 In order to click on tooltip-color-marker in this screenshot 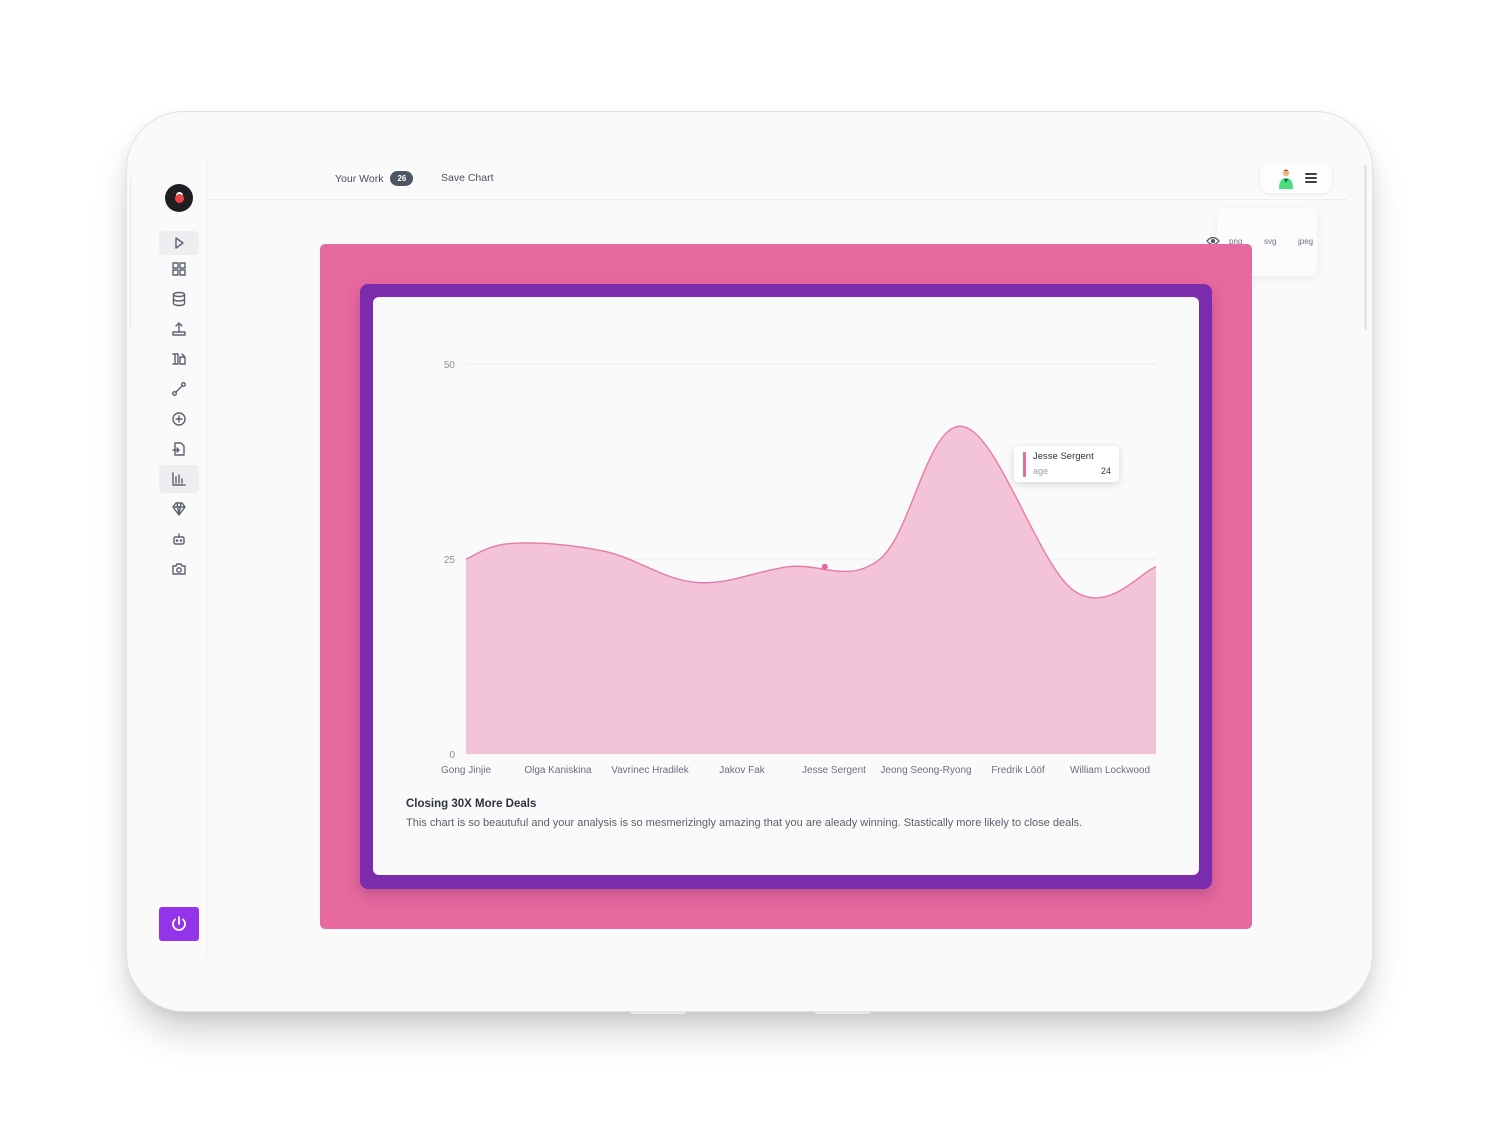, I will do `click(1024, 464)`.